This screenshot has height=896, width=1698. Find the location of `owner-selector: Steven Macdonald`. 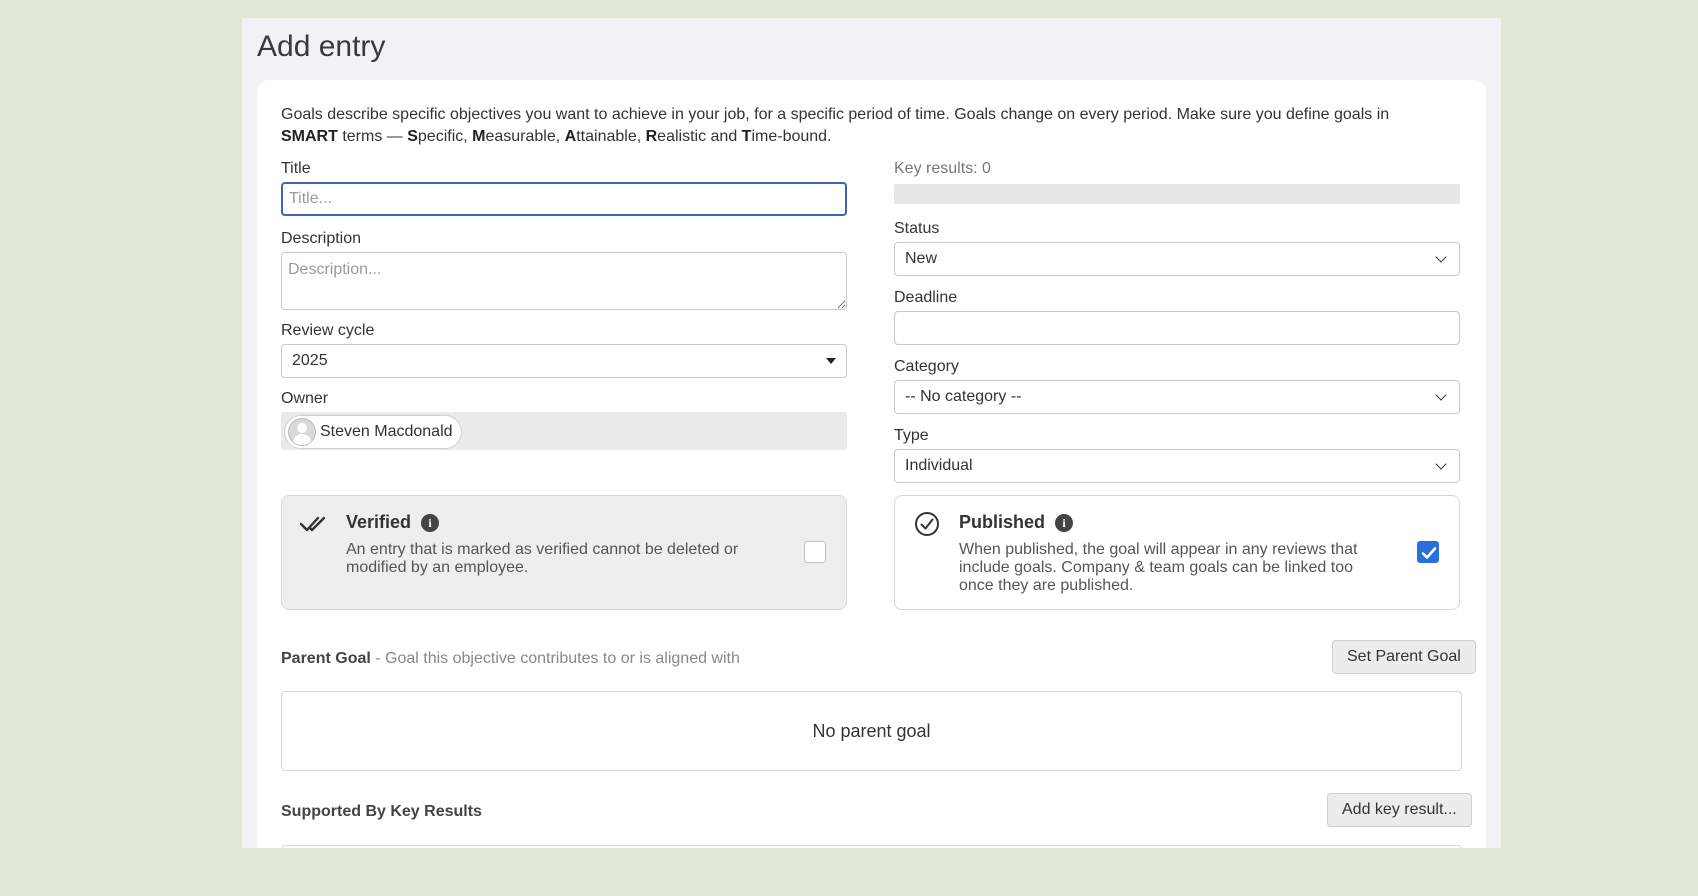

owner-selector: Steven Macdonald is located at coordinates (564, 431).